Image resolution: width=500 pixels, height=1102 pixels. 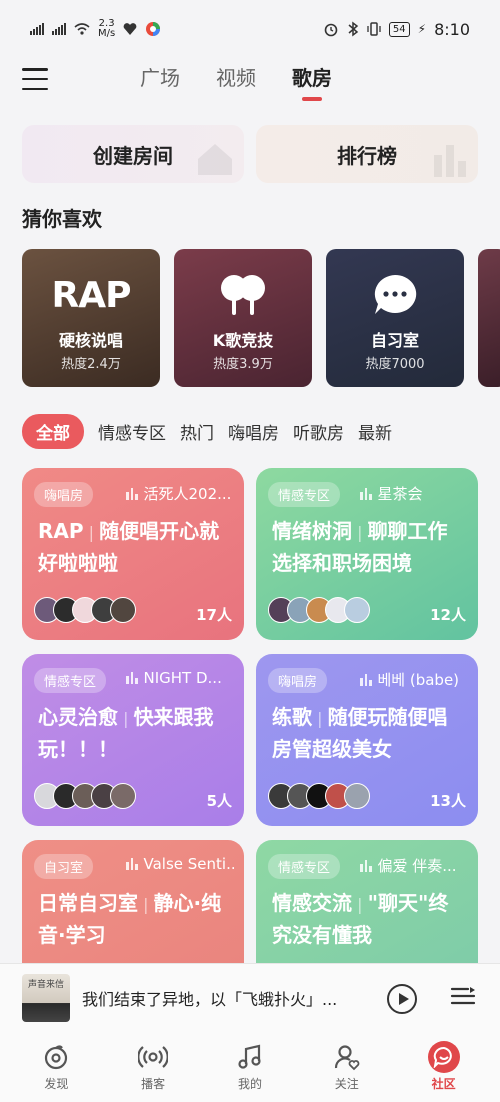 What do you see at coordinates (197, 431) in the screenshot?
I see `filter-hot: 热门` at bounding box center [197, 431].